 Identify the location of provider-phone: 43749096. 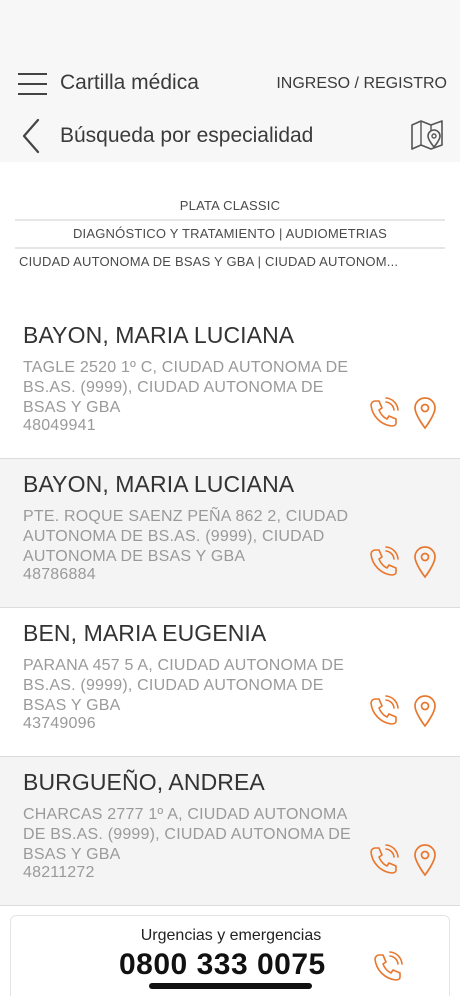
(59, 723).